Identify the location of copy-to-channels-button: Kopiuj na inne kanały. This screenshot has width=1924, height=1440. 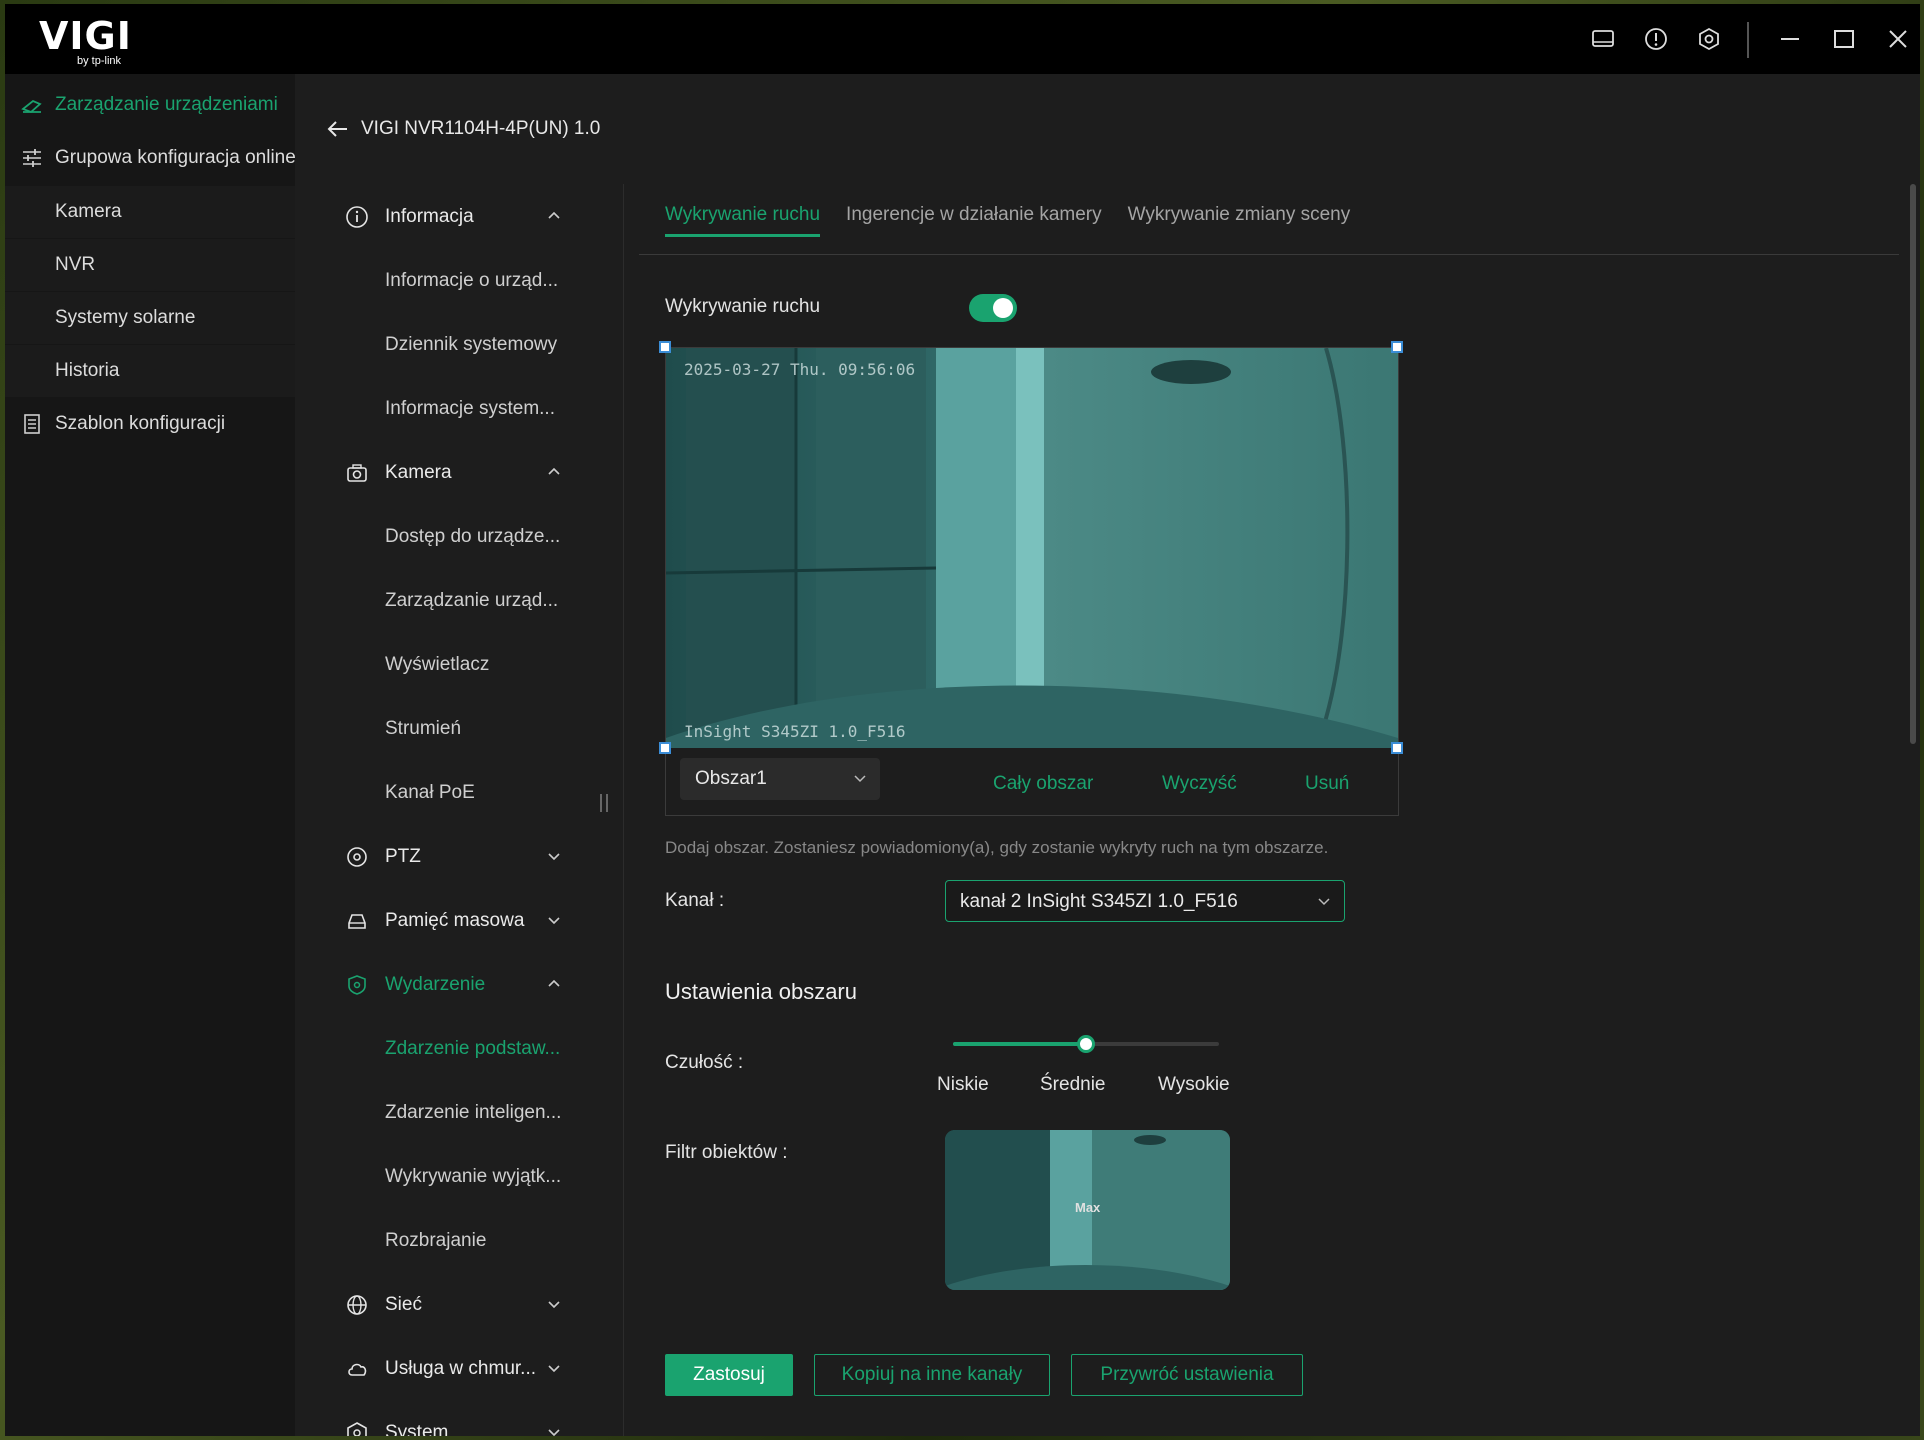
(932, 1375).